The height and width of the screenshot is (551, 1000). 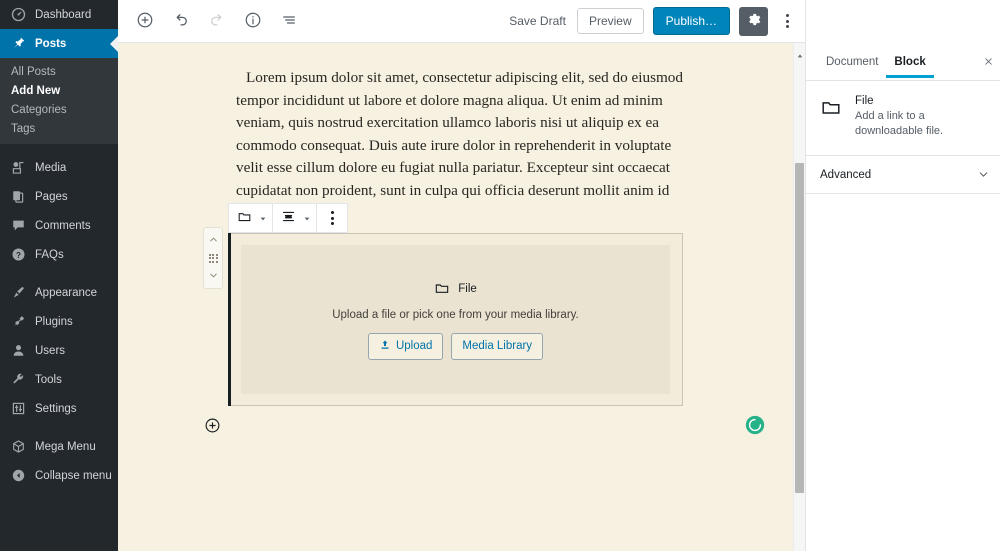 I want to click on align-center-icon, so click(x=288, y=218).